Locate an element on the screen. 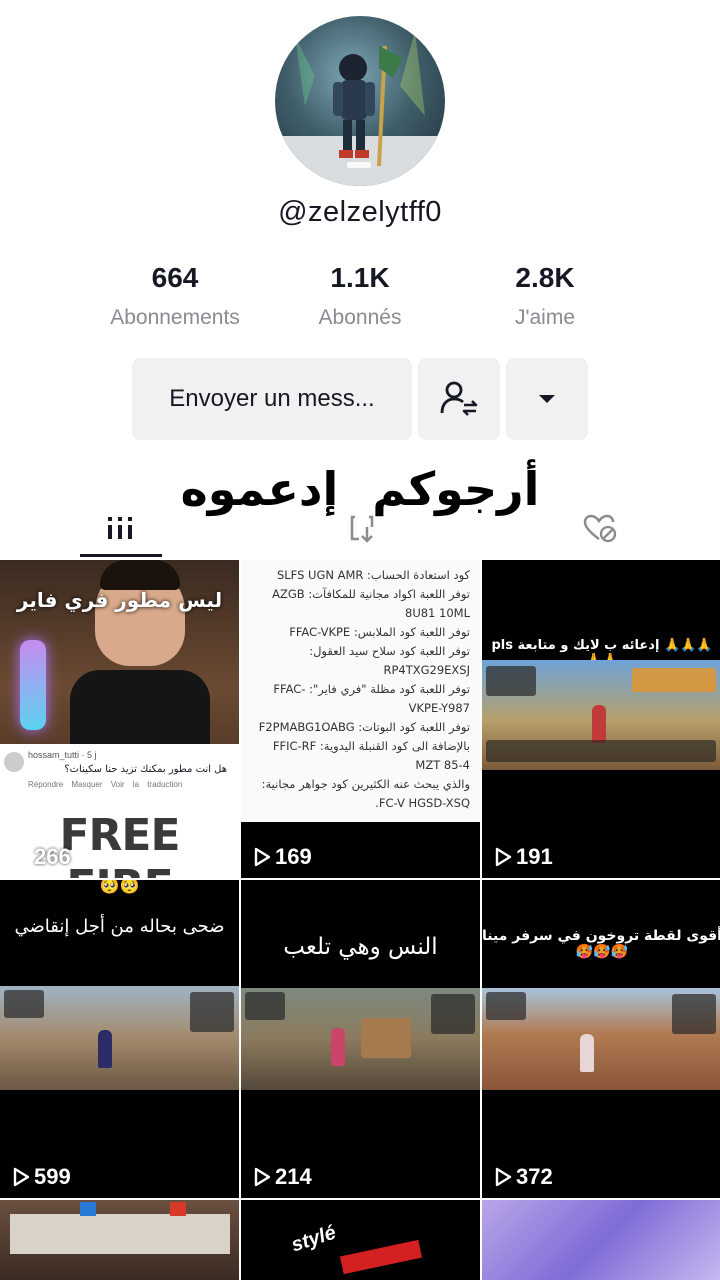 Image resolution: width=720 pixels, height=1280 pixels. comment-actions: Répondre Masquer Voir la traduction is located at coordinates (105, 784).